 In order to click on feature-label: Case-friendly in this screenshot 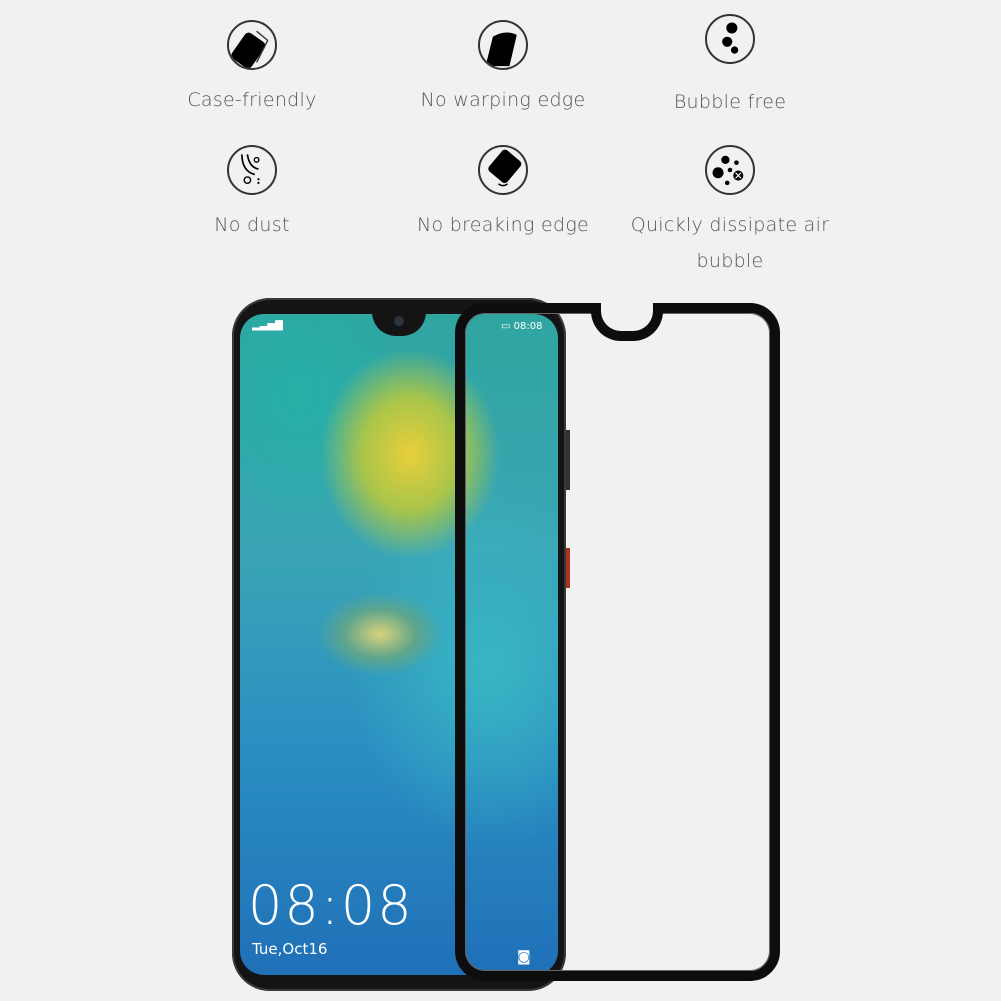, I will do `click(252, 100)`.